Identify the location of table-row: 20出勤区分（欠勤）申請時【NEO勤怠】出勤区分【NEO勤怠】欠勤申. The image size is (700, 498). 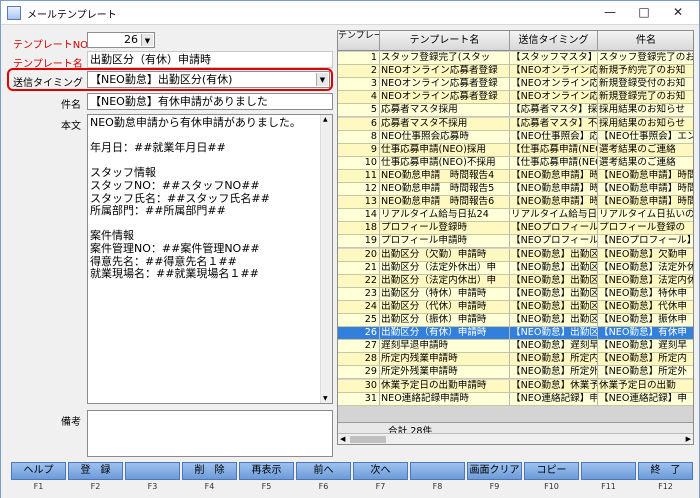
(515, 255).